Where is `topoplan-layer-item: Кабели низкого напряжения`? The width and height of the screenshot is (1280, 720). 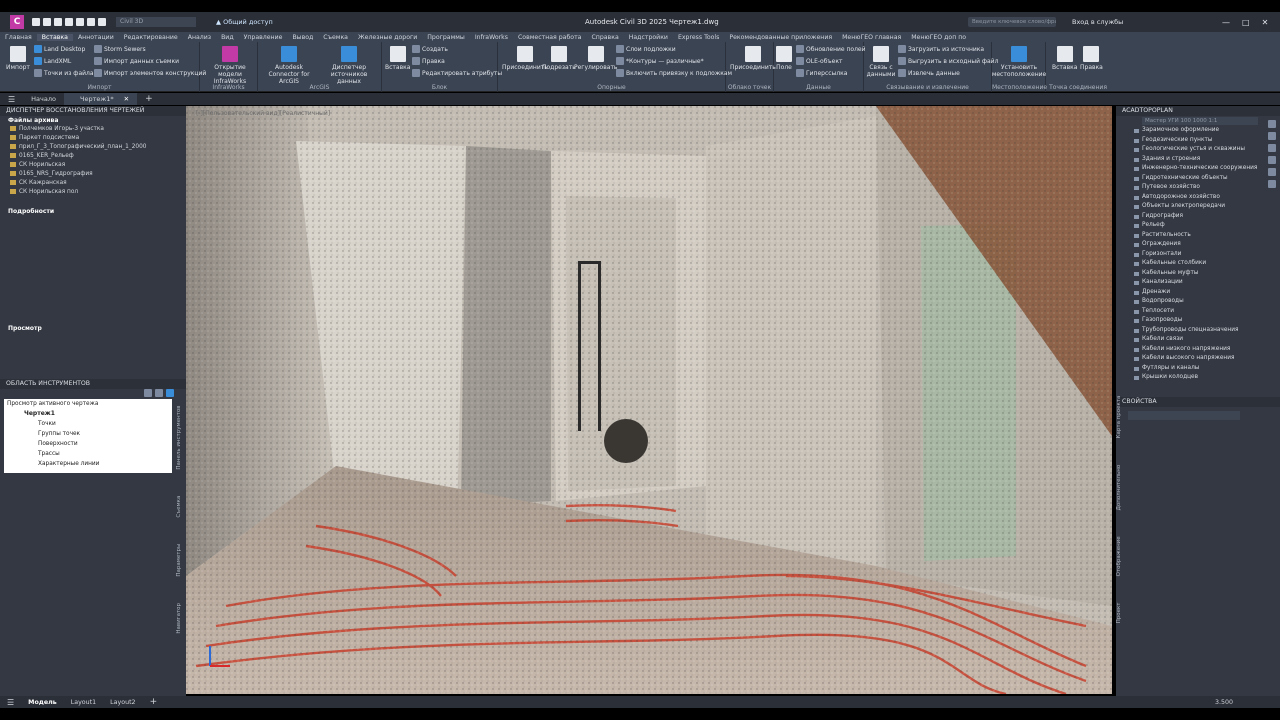 topoplan-layer-item: Кабели низкого напряжения is located at coordinates (1198, 350).